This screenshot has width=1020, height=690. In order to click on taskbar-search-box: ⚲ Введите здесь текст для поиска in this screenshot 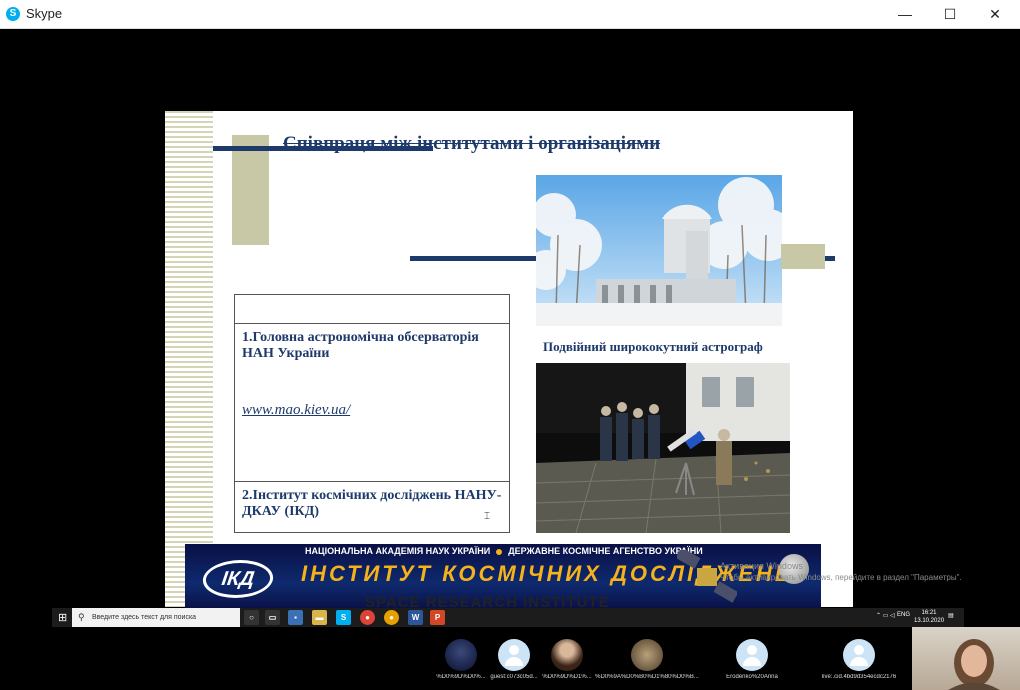, I will do `click(156, 617)`.